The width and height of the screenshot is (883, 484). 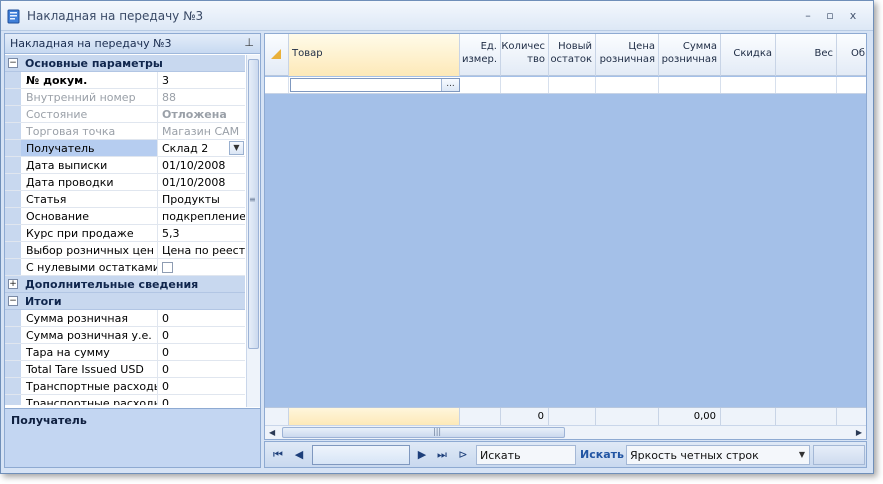 I want to click on column-header-quantity: Количес тво, so click(x=525, y=55).